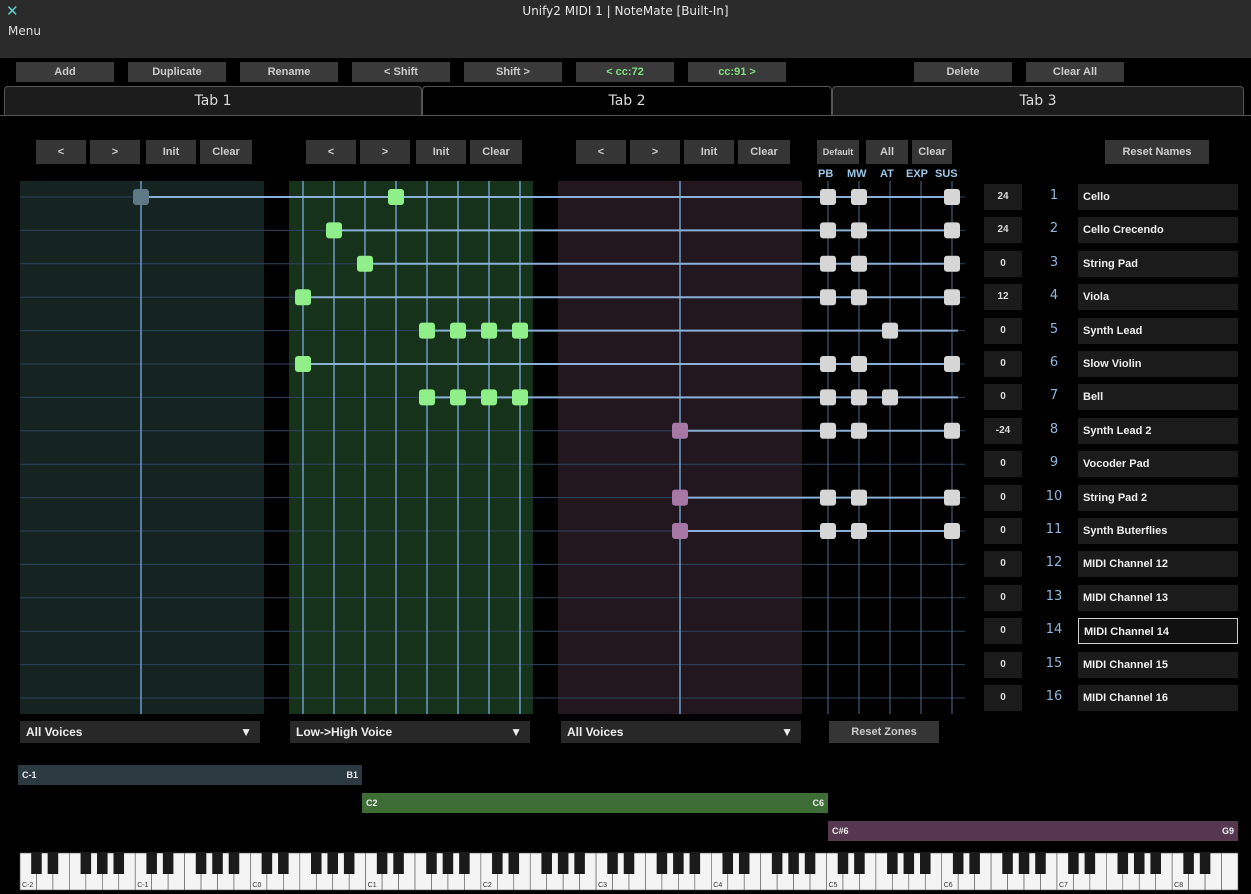  What do you see at coordinates (1054, 329) in the screenshot?
I see `channel-number: 5` at bounding box center [1054, 329].